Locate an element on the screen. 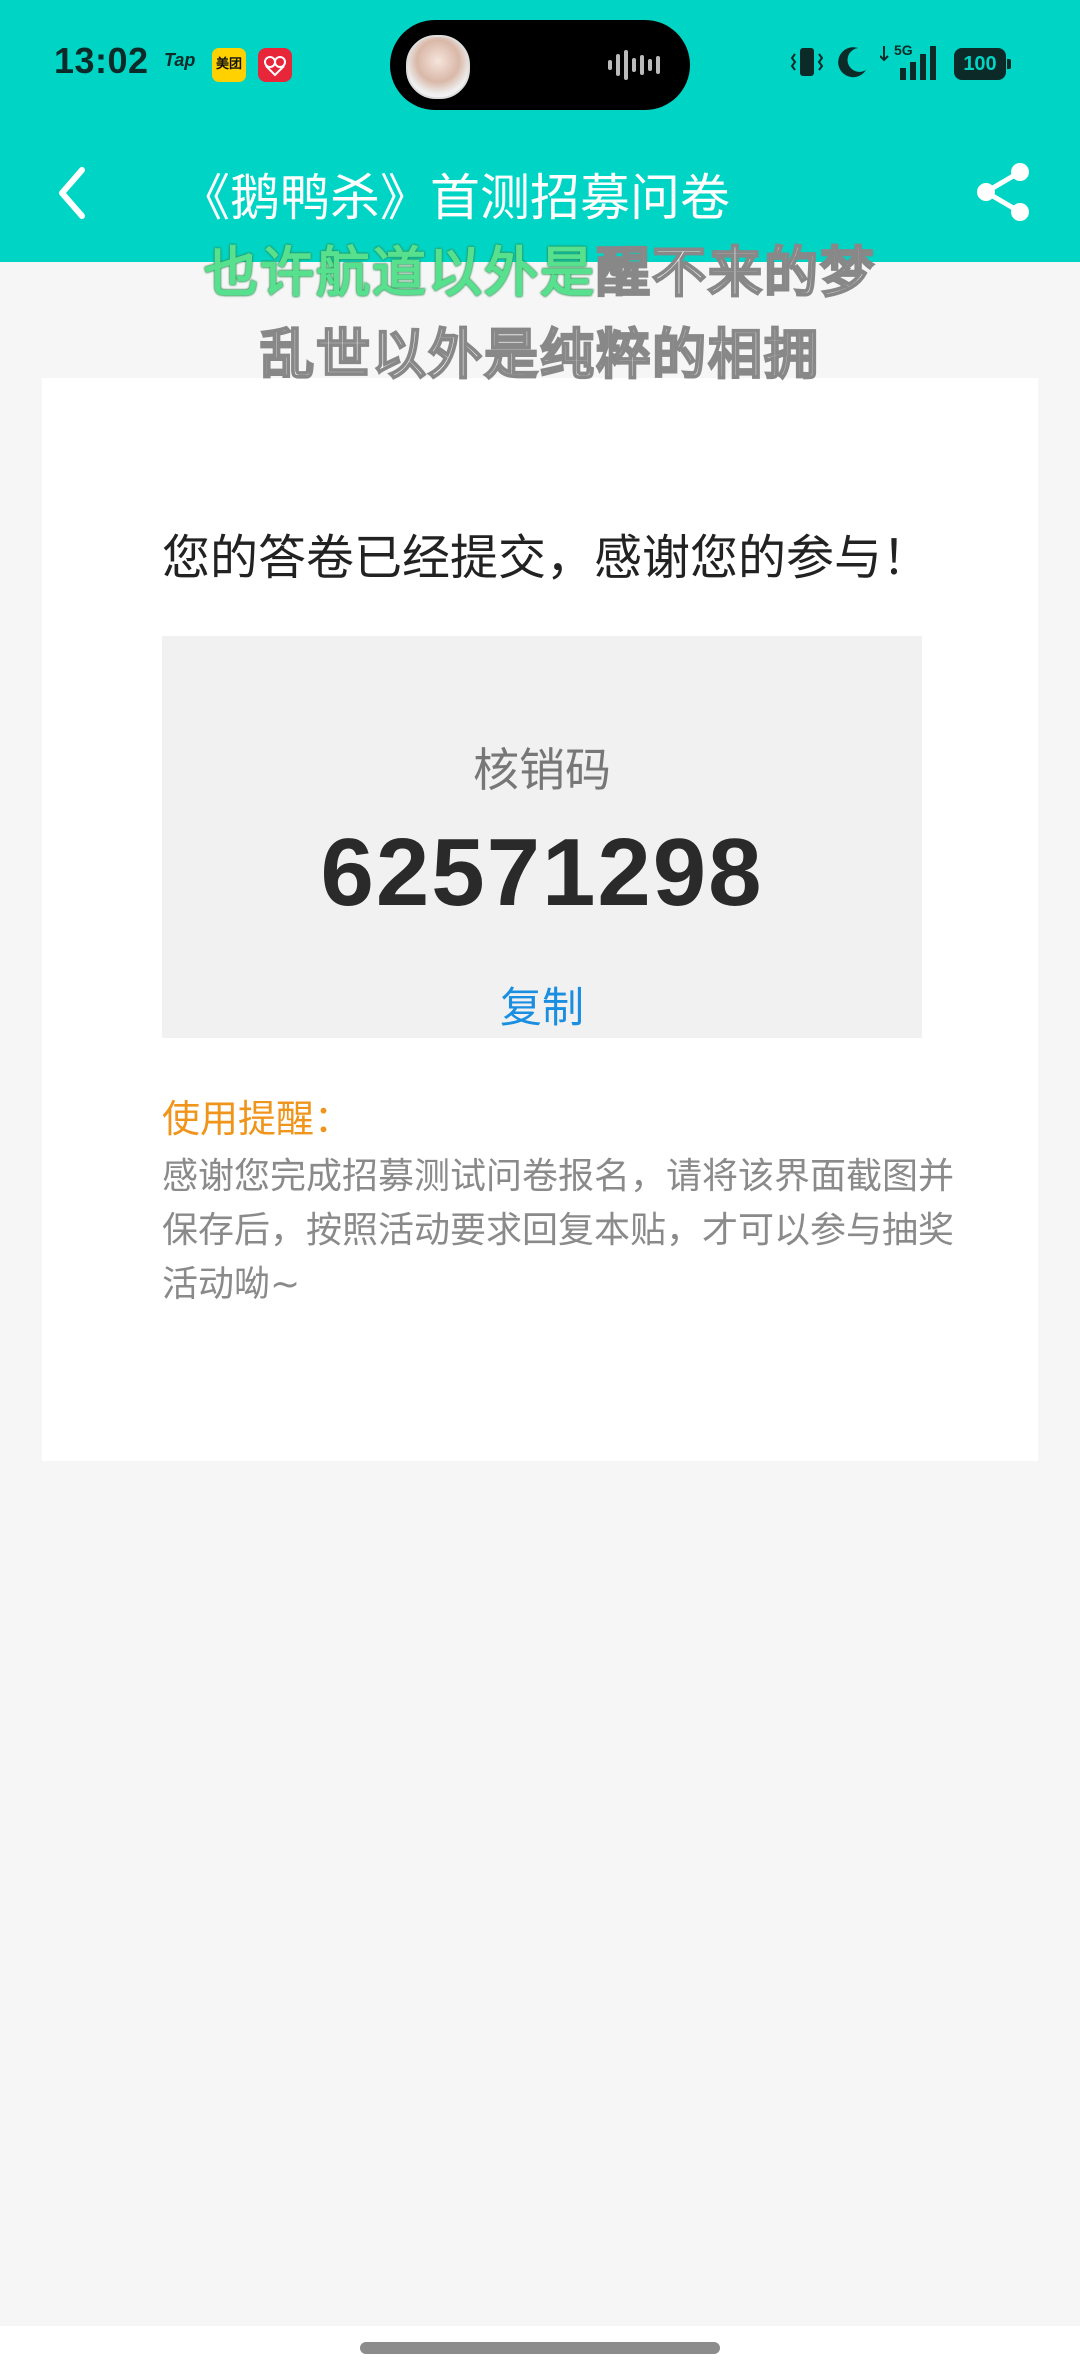 The height and width of the screenshot is (2375, 1080). notification-app-icon is located at coordinates (275, 65).